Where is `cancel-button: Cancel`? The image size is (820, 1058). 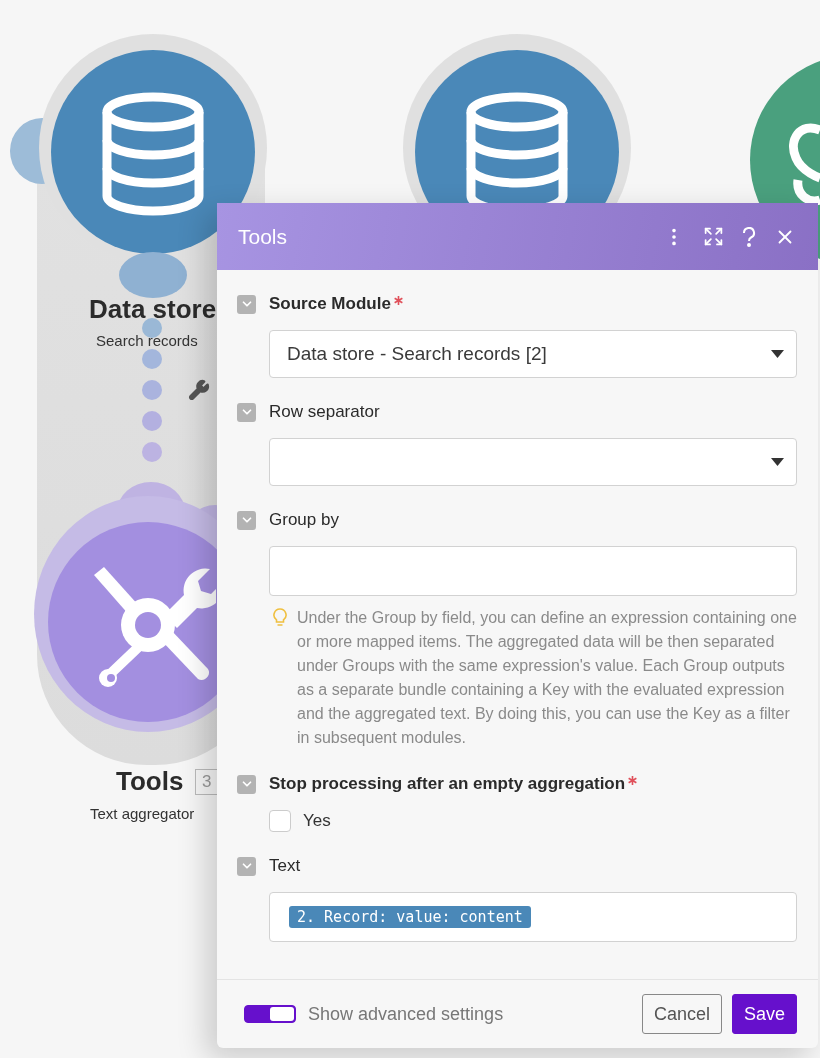
cancel-button: Cancel is located at coordinates (681, 1014).